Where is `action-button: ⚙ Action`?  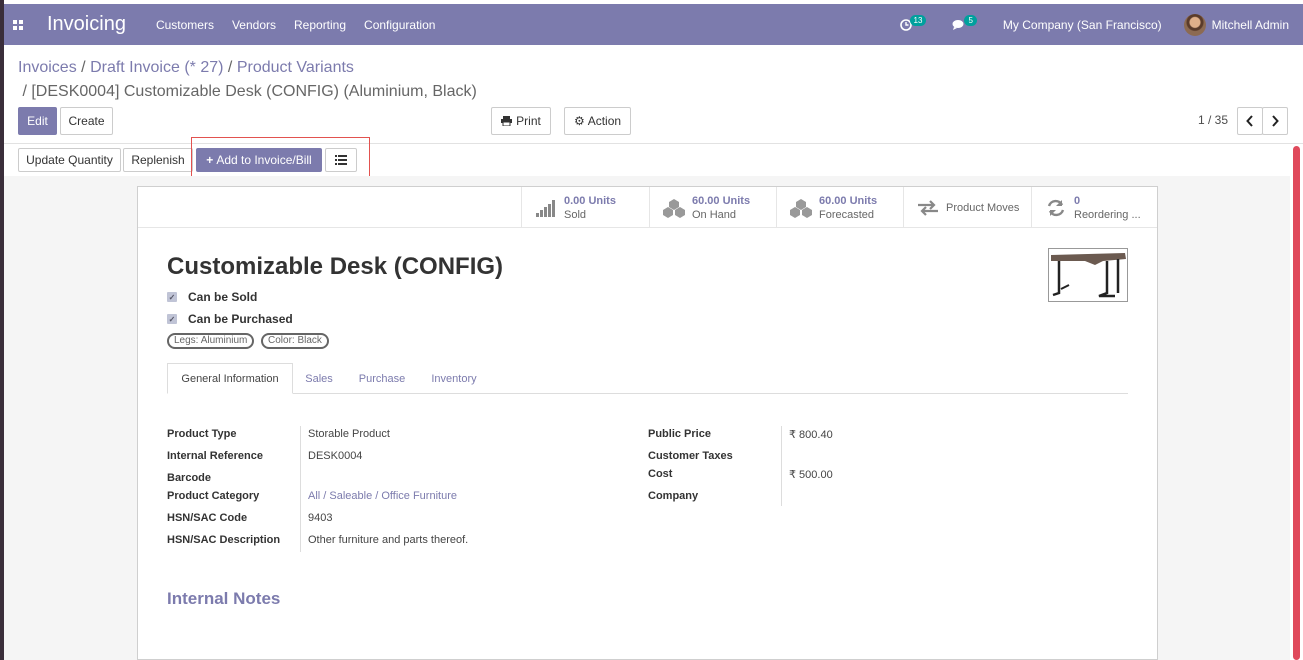
action-button: ⚙ Action is located at coordinates (597, 121).